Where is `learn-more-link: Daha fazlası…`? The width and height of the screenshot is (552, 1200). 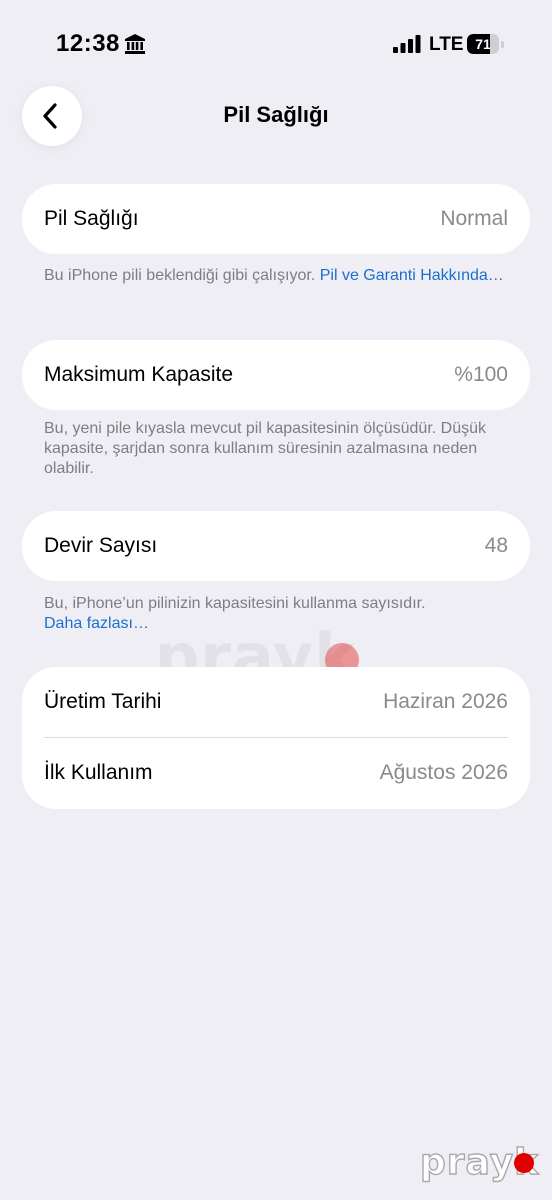 learn-more-link: Daha fazlası… is located at coordinates (96, 623).